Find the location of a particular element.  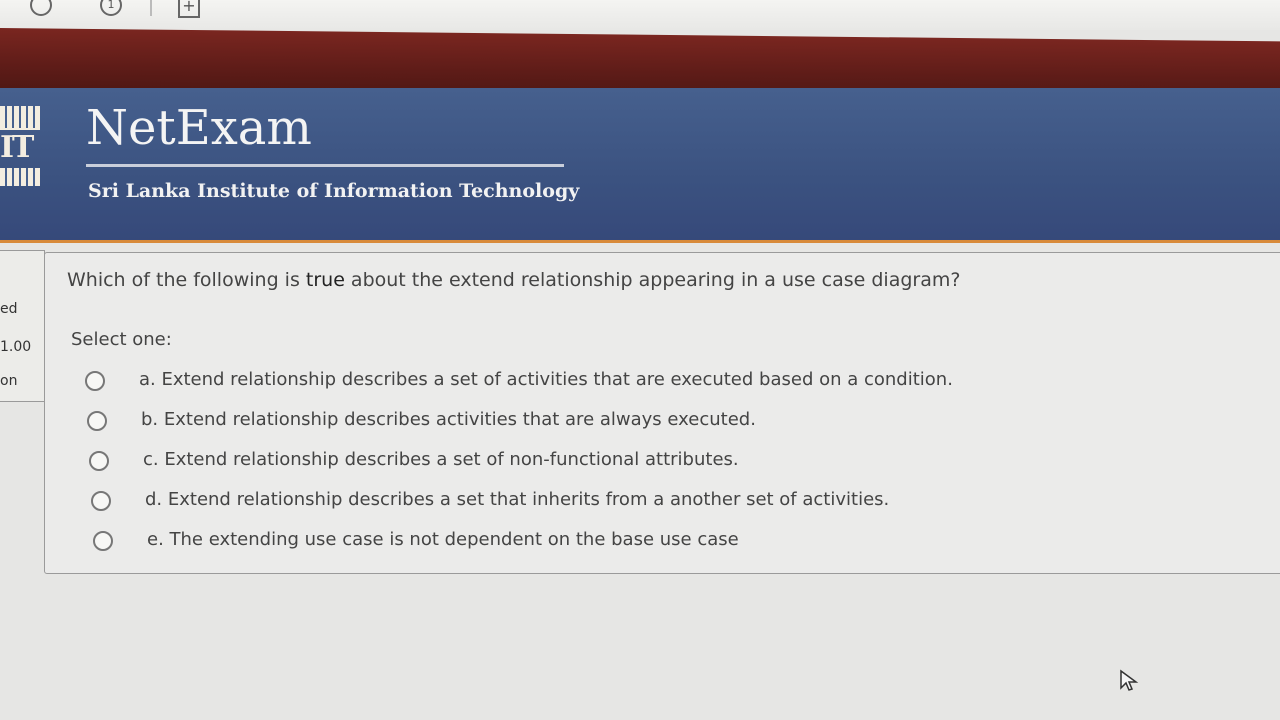

institute-logo: IT is located at coordinates (20, 151).